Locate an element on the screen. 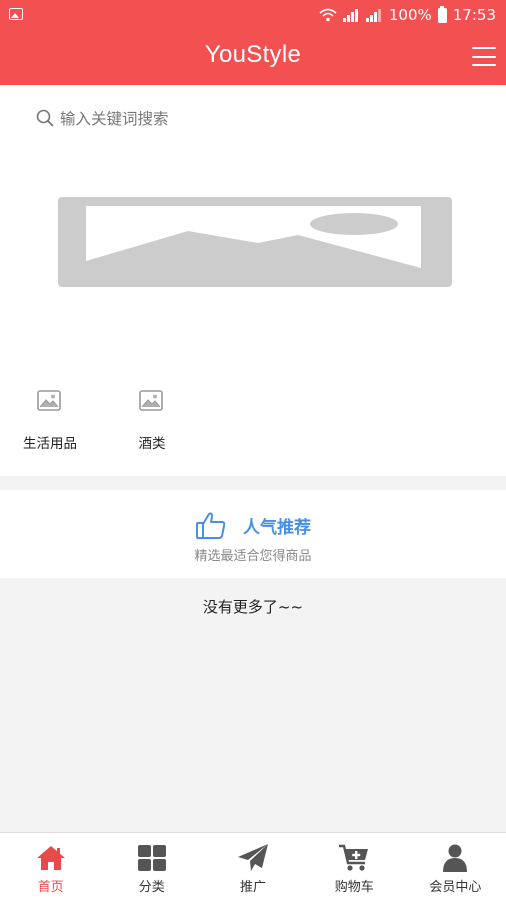  battery-icon is located at coordinates (442, 14).